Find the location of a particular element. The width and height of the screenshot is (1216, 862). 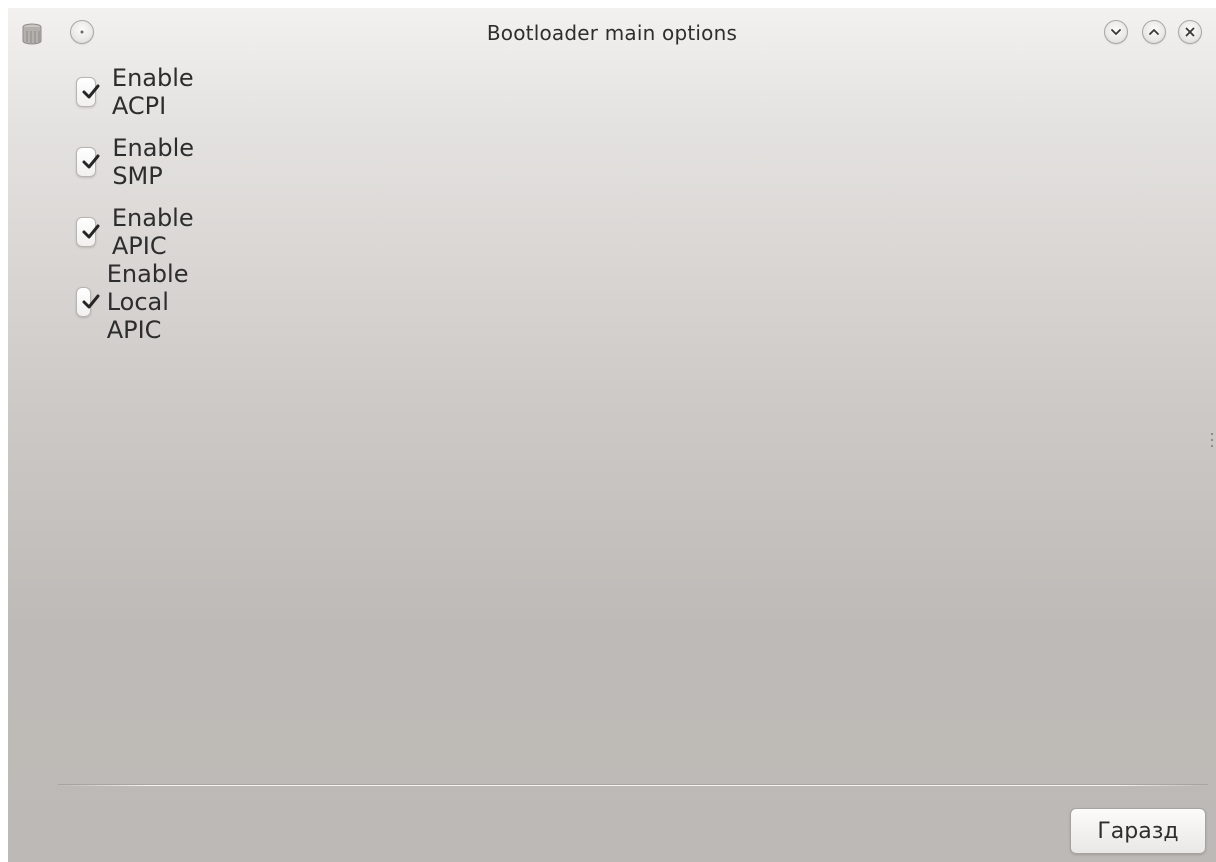

checkbox-enable-acpi is located at coordinates (88, 92).